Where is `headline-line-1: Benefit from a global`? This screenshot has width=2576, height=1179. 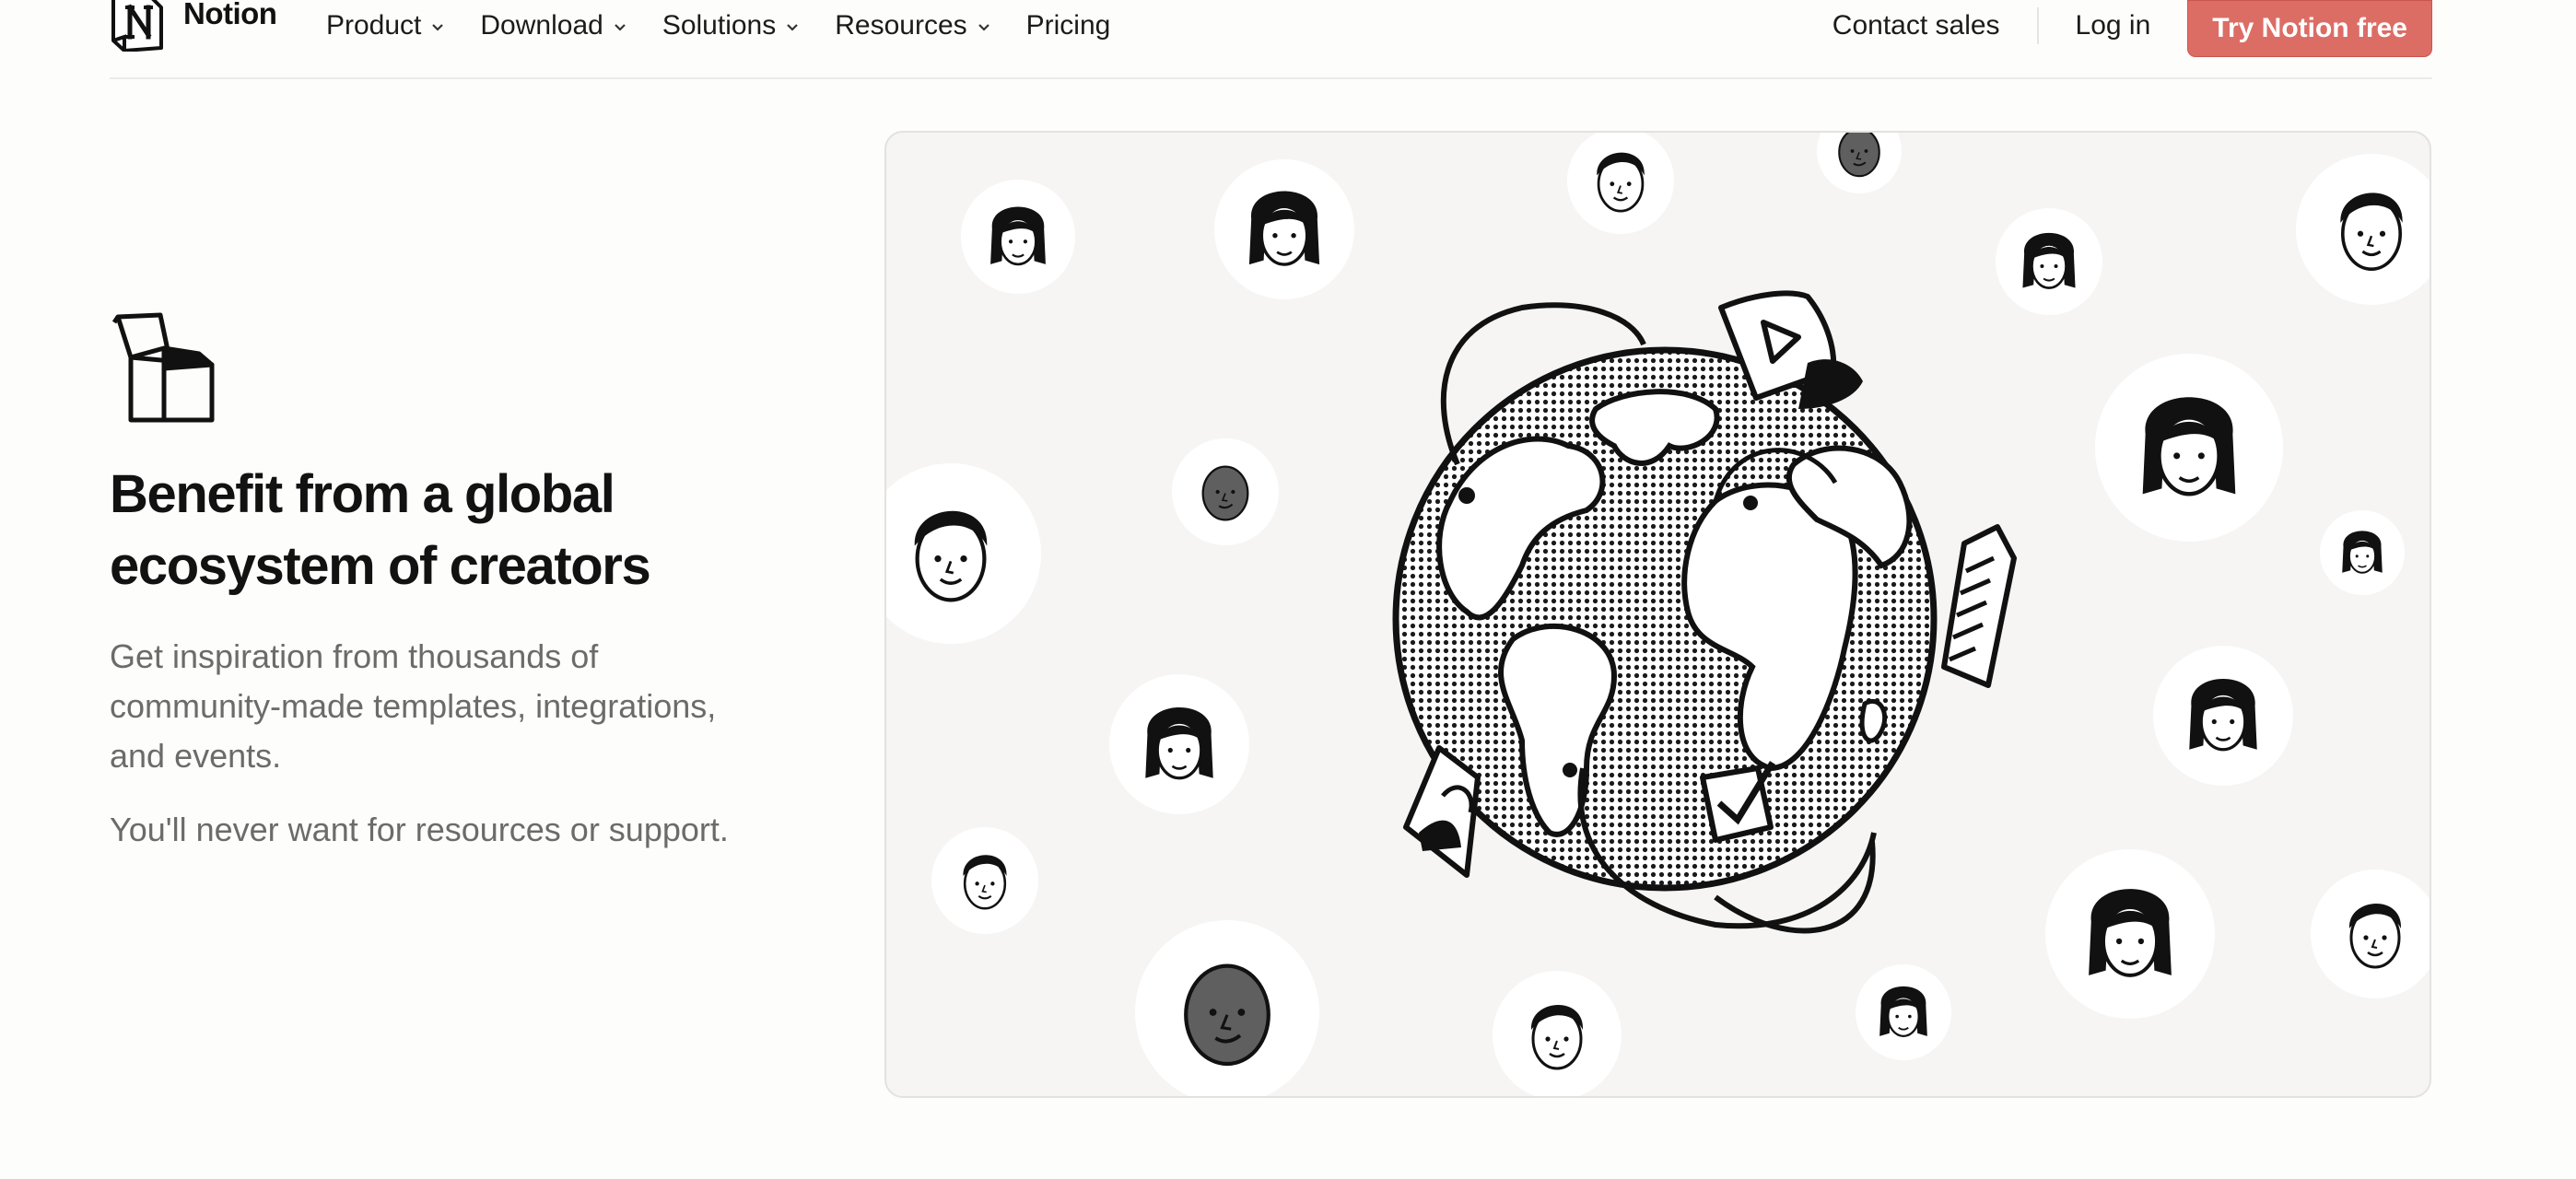
headline-line-1: Benefit from a global is located at coordinates (363, 494).